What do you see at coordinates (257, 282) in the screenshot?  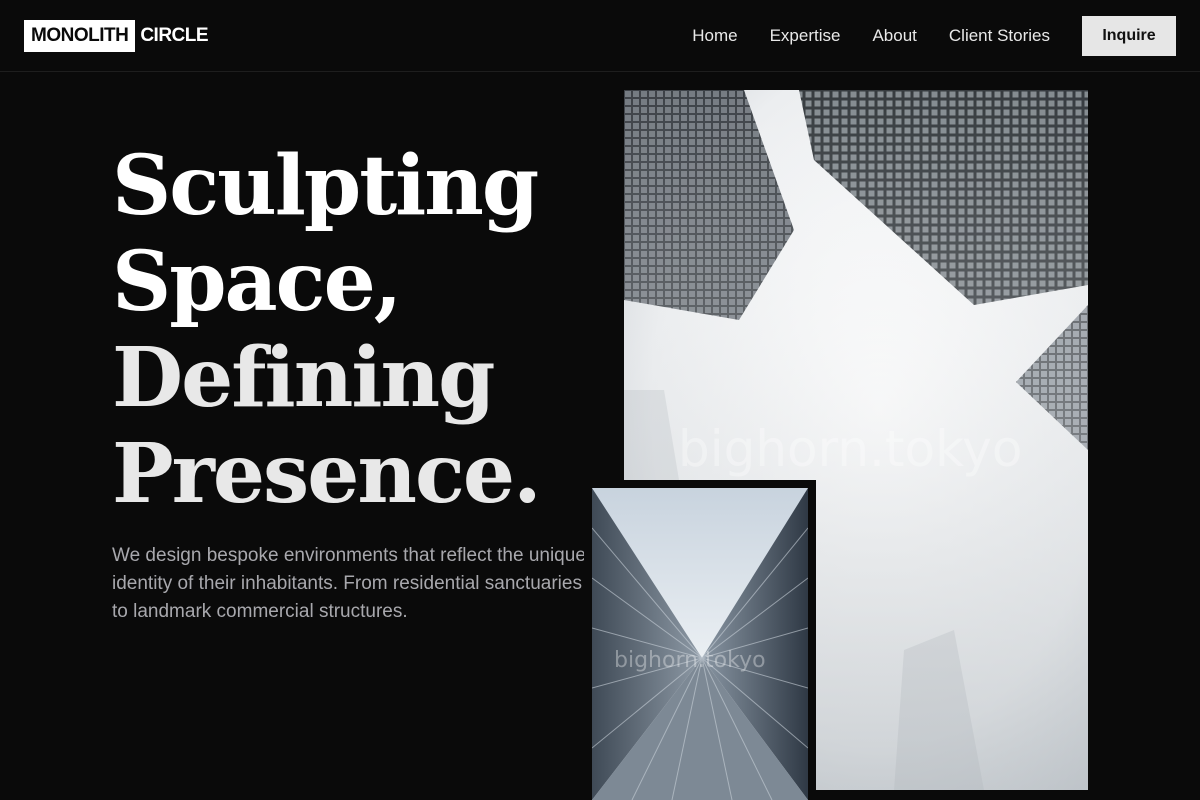 I see `headline-line-2: Space,` at bounding box center [257, 282].